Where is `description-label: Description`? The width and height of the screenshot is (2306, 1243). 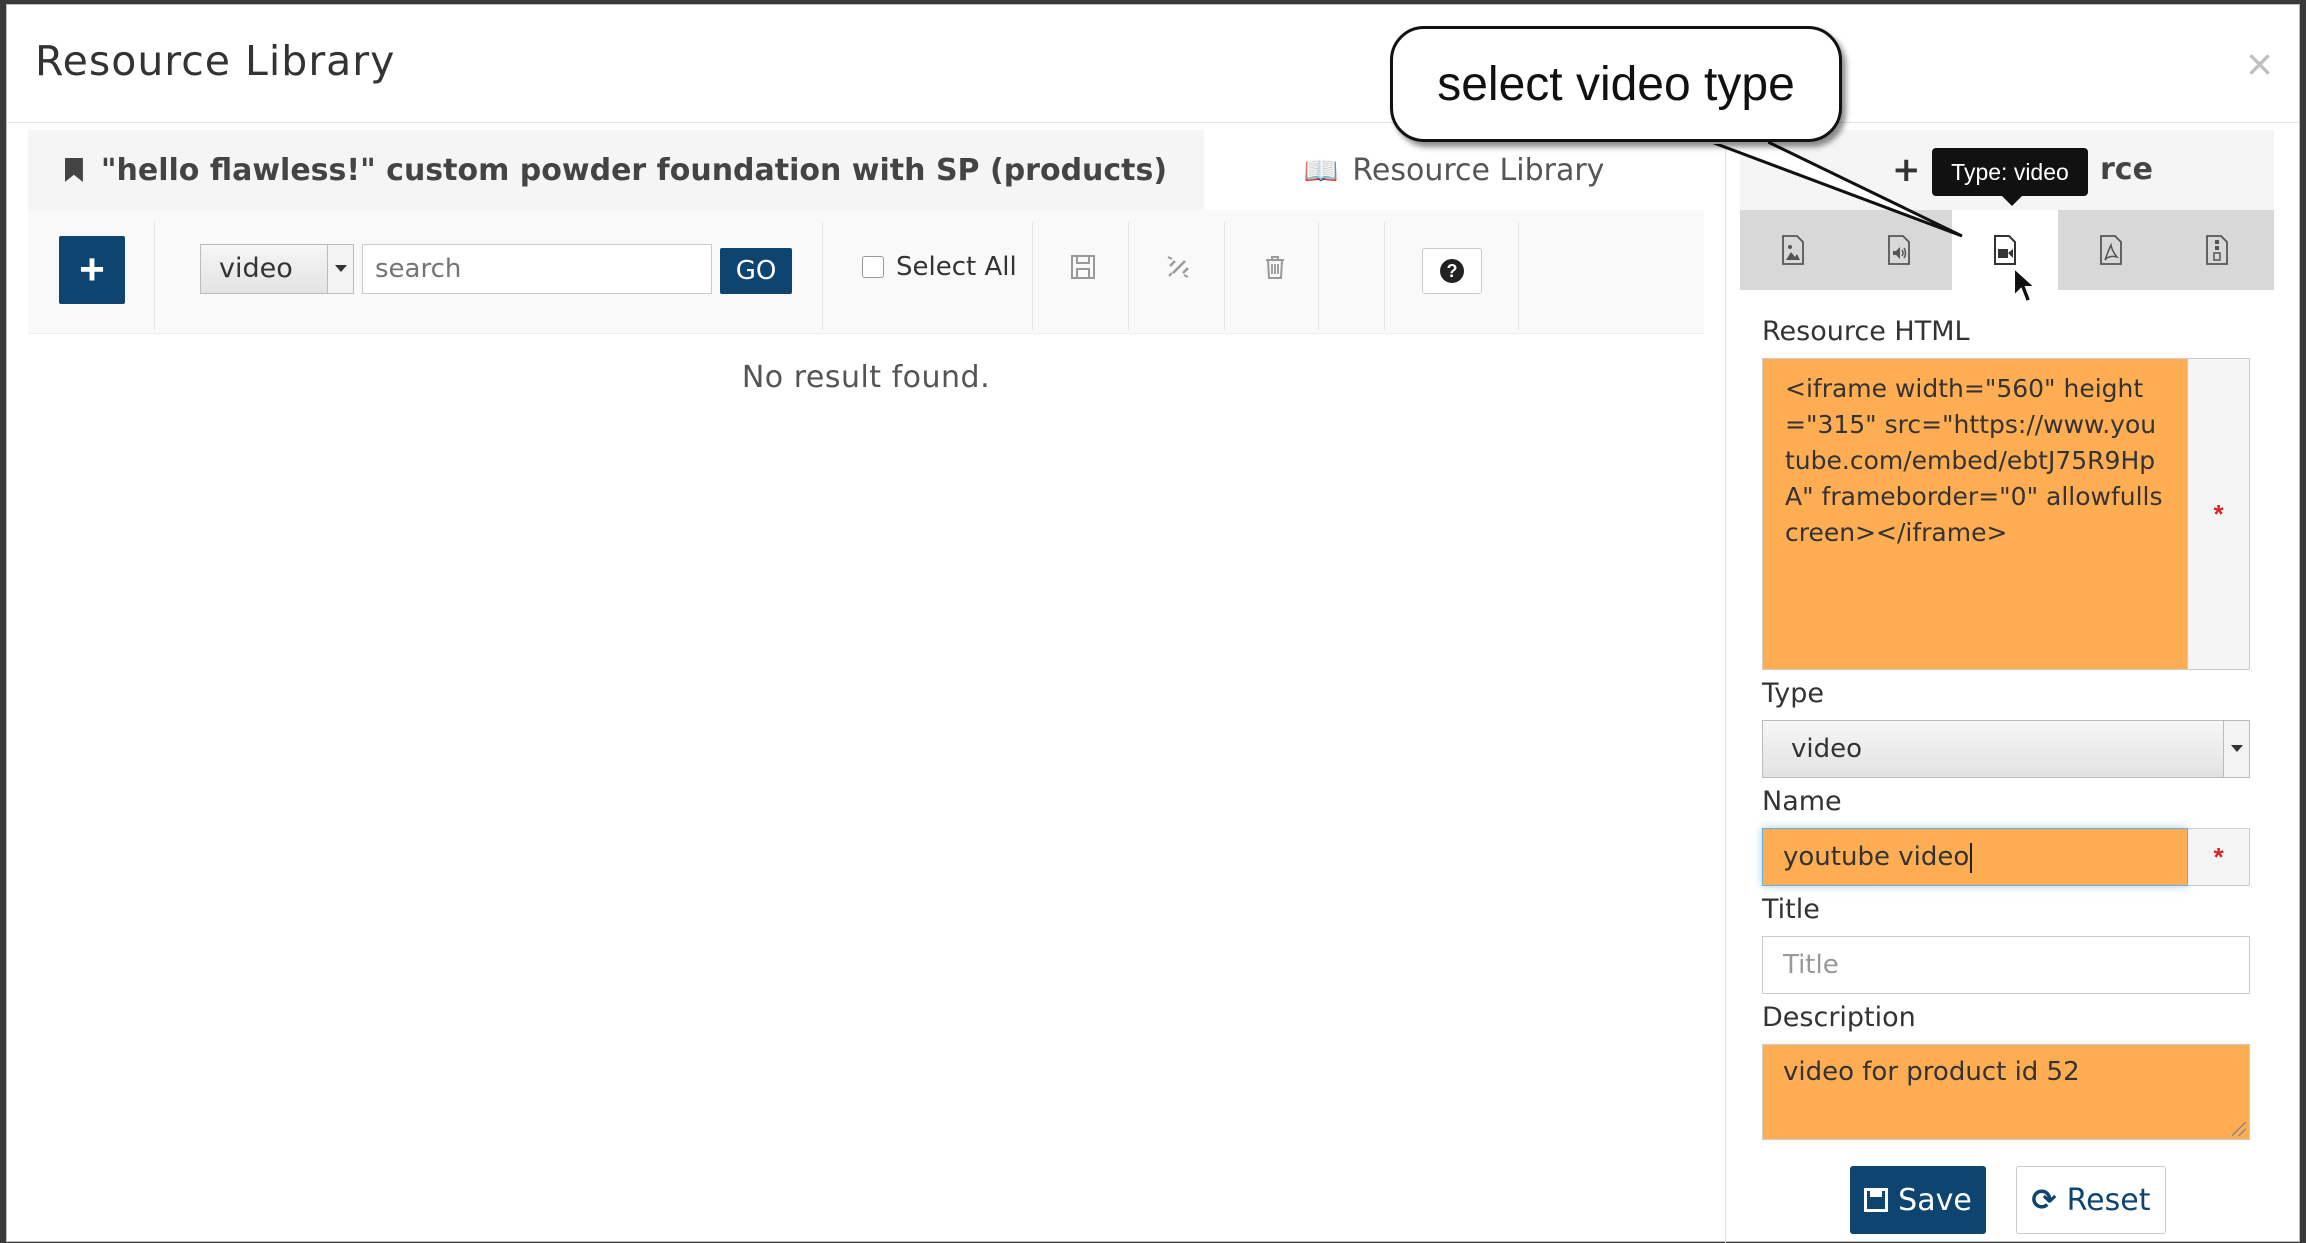
description-label: Description is located at coordinates (1839, 1017).